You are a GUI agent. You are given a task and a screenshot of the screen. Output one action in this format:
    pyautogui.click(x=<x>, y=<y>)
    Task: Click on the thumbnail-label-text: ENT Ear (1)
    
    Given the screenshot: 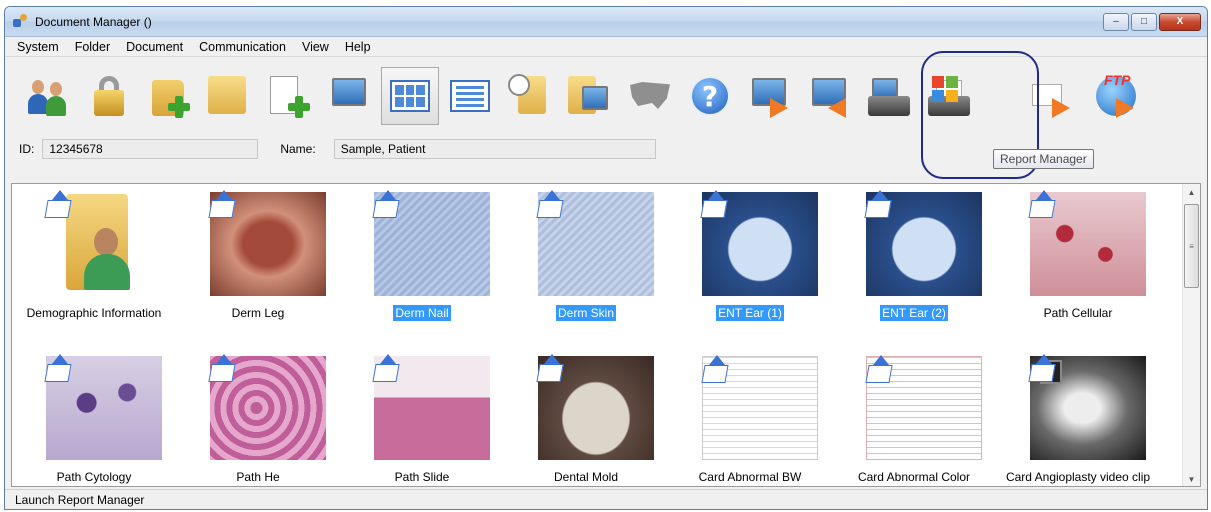 What is the action you would take?
    pyautogui.click(x=750, y=313)
    